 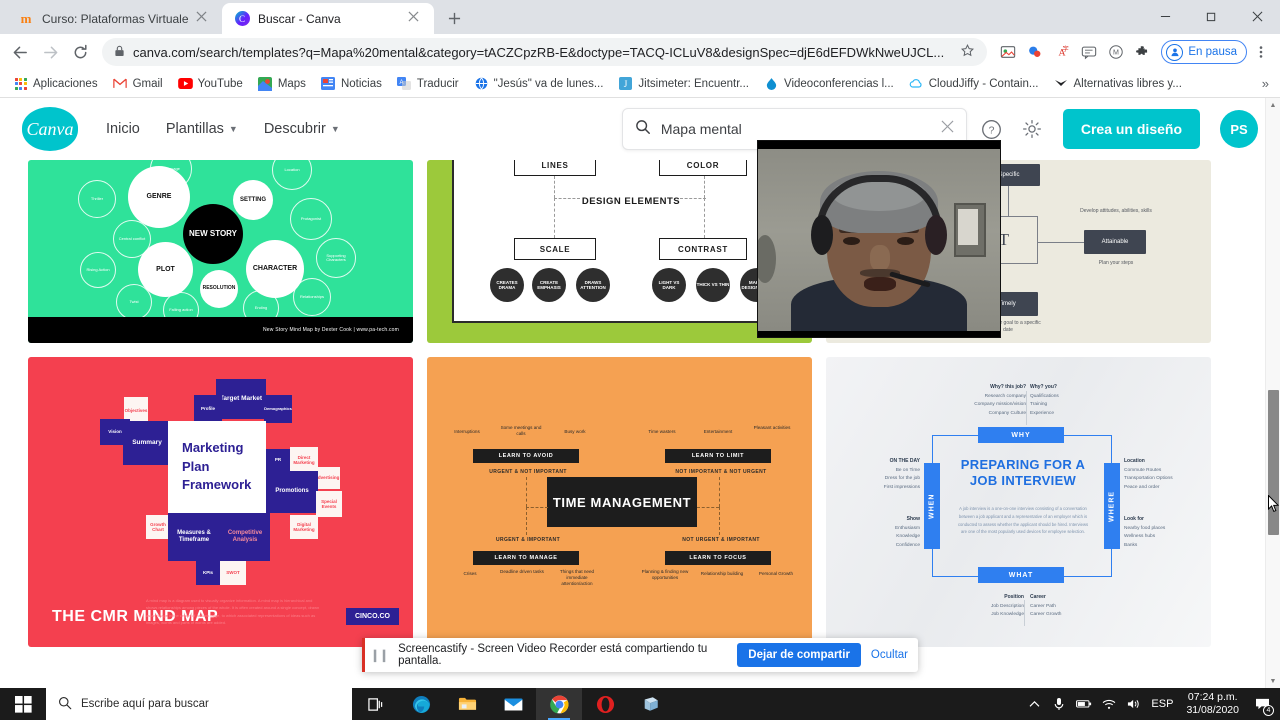 I want to click on star-icon, so click(x=967, y=52).